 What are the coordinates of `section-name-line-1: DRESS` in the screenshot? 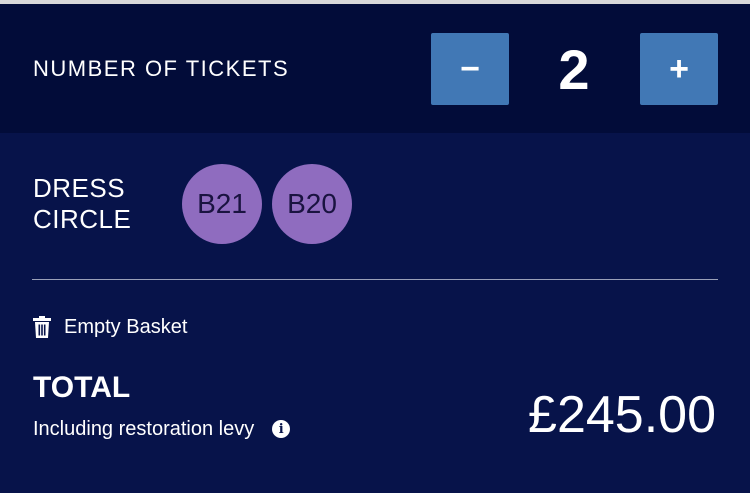 It's located at (79, 188).